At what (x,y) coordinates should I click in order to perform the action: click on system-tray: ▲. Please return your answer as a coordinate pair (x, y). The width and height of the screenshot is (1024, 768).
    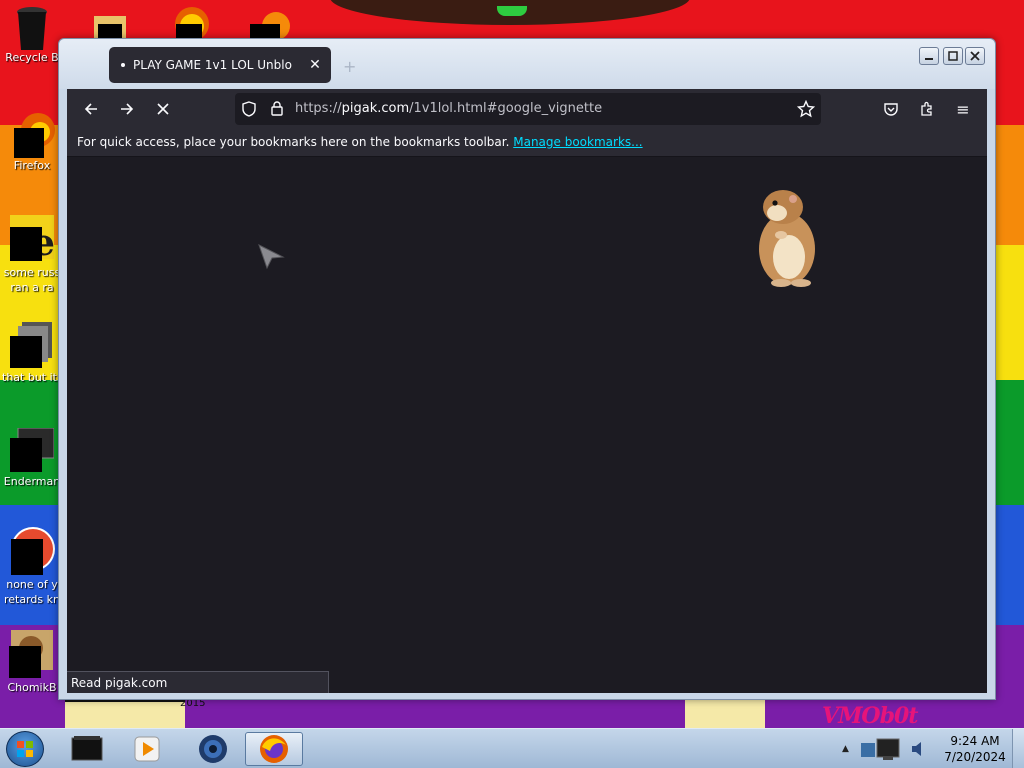
    Looking at the image, I should click on (884, 748).